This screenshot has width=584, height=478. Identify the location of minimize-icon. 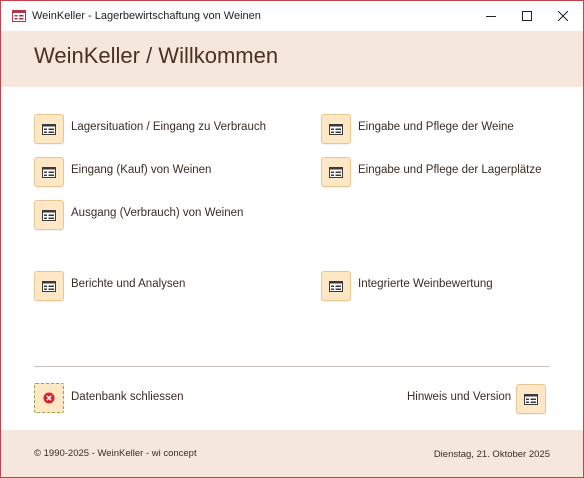
(491, 16).